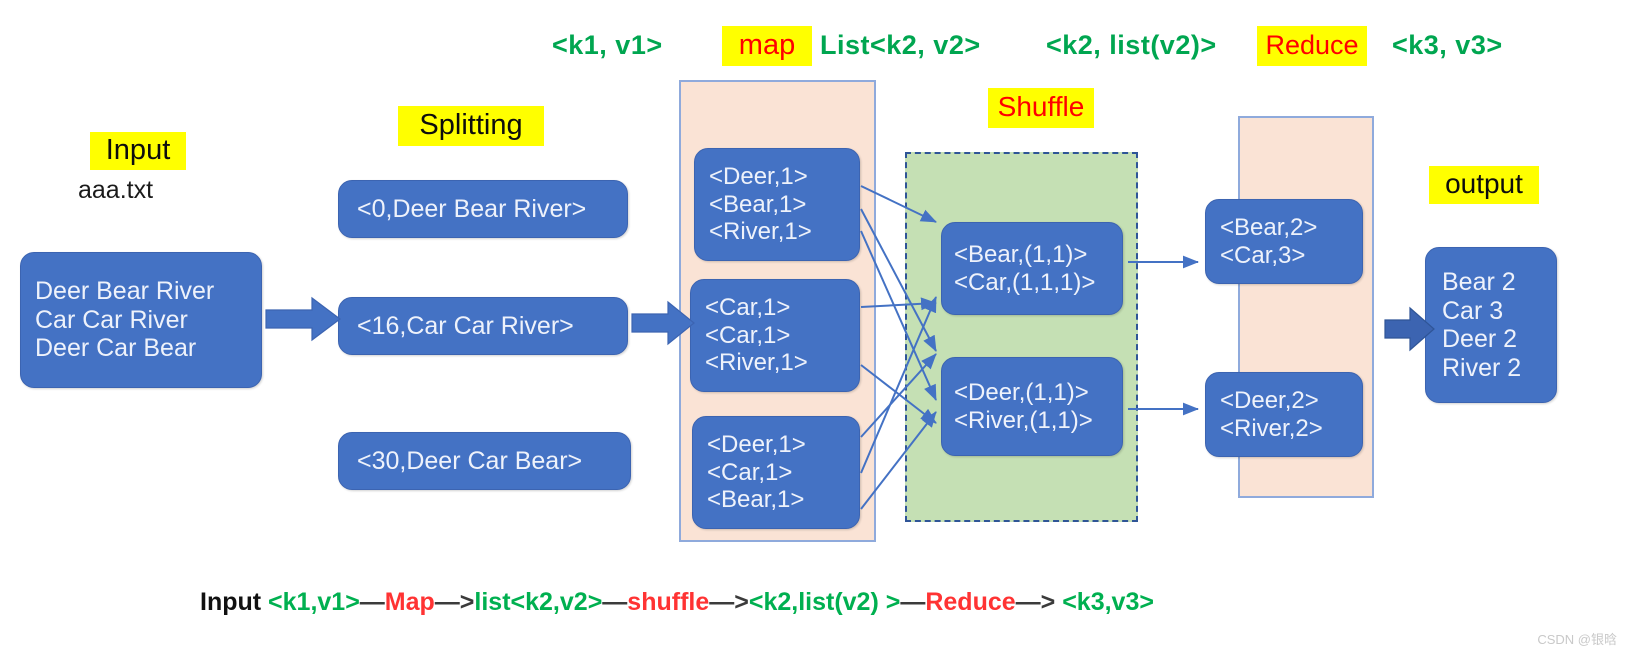  What do you see at coordinates (454, 602) in the screenshot?
I see `caption-arrow-1: —>` at bounding box center [454, 602].